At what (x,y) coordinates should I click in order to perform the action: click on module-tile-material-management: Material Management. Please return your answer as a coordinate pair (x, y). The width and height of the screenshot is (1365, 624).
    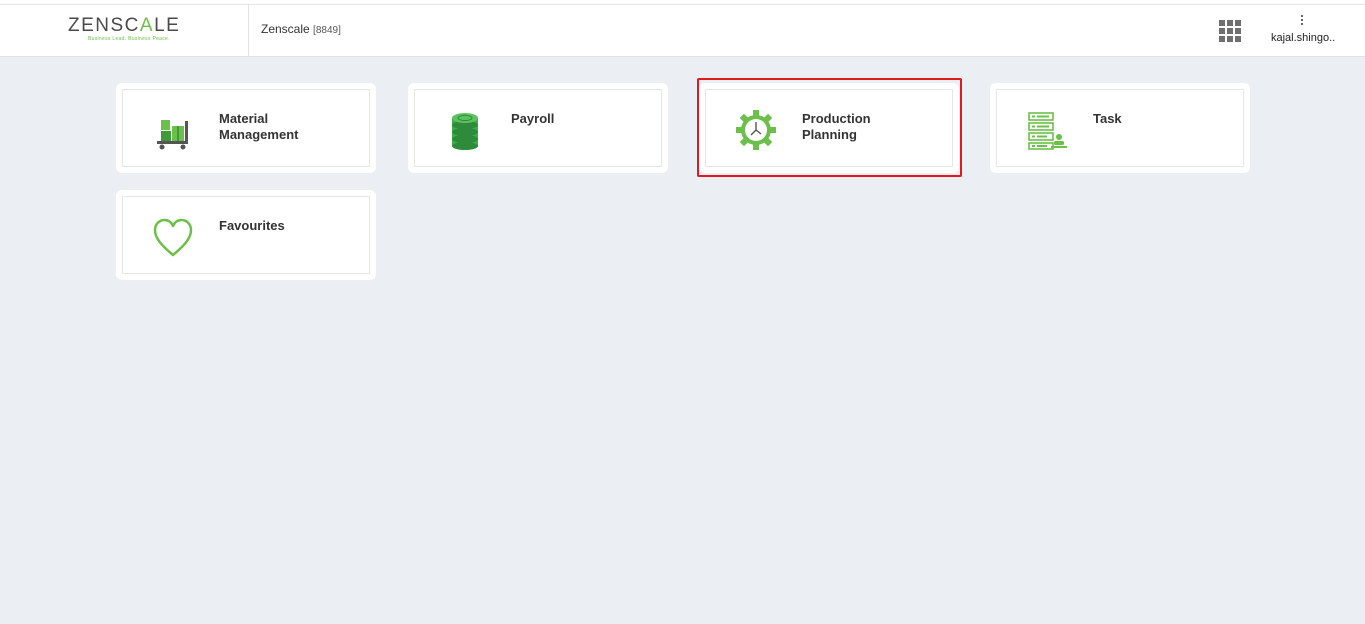
    Looking at the image, I should click on (246, 128).